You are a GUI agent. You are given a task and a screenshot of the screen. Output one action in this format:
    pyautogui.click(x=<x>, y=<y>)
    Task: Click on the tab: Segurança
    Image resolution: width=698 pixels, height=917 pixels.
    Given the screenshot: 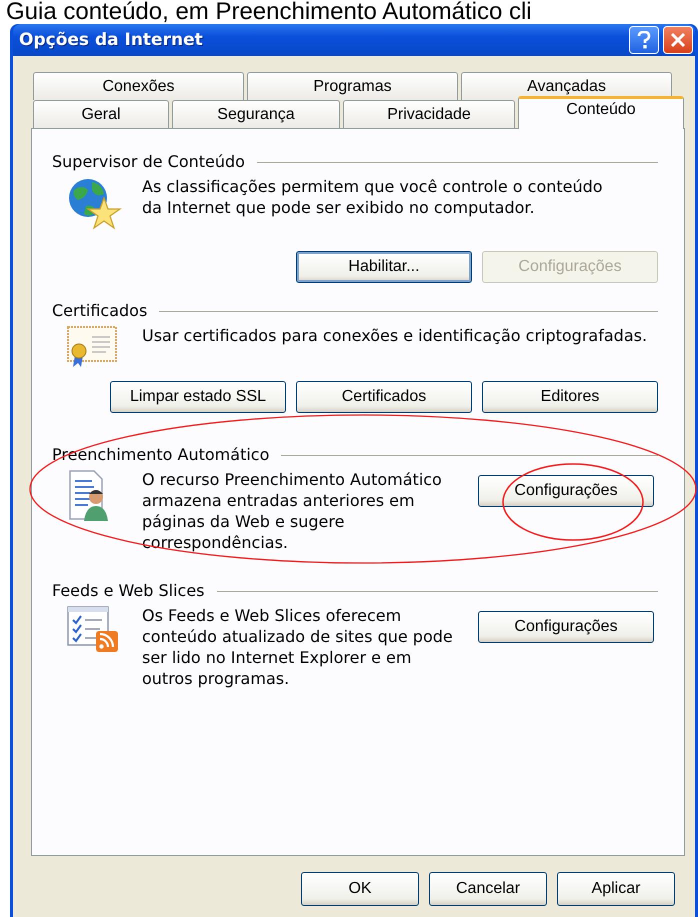 What is the action you would take?
    pyautogui.click(x=256, y=114)
    